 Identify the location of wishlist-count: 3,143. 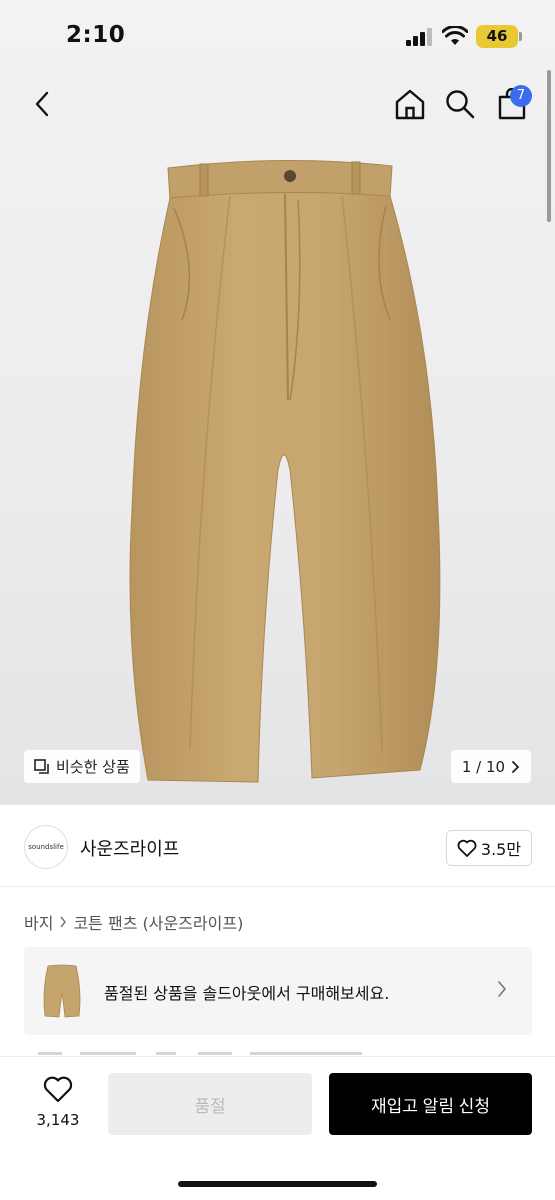
(58, 1120).